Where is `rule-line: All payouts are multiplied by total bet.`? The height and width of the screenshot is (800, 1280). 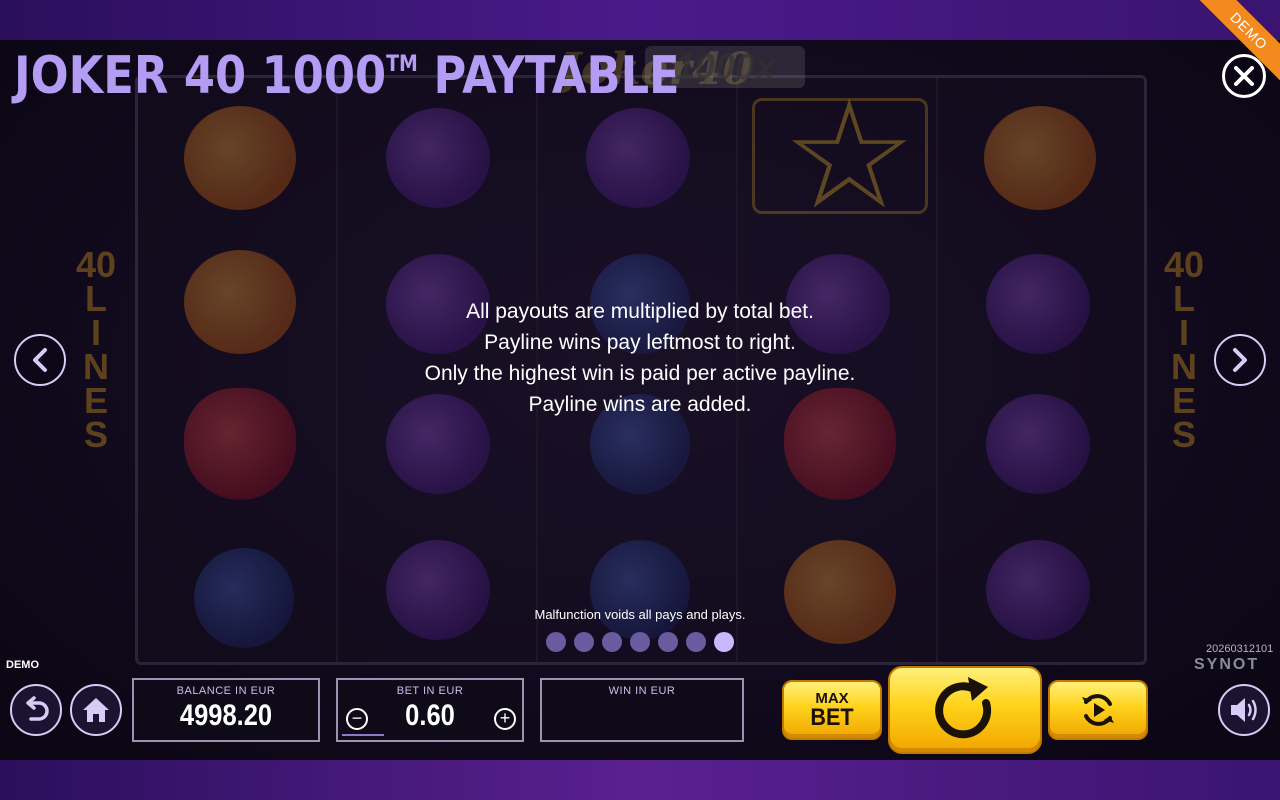
rule-line: All payouts are multiplied by total bet. is located at coordinates (640, 311).